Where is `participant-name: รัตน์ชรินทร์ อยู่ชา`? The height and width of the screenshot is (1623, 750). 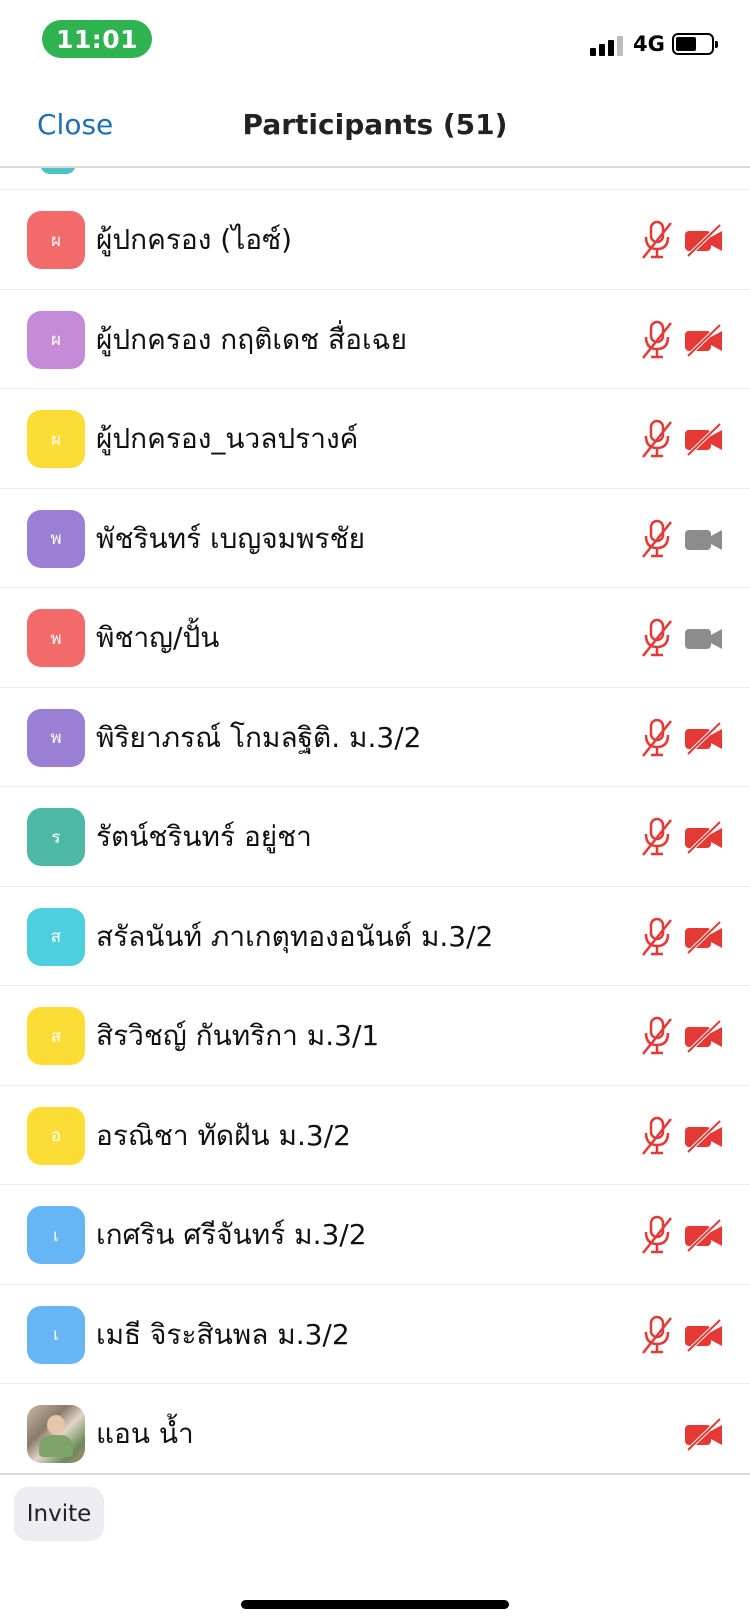 participant-name: รัตน์ชรินทร์ อยู่ชา is located at coordinates (204, 836).